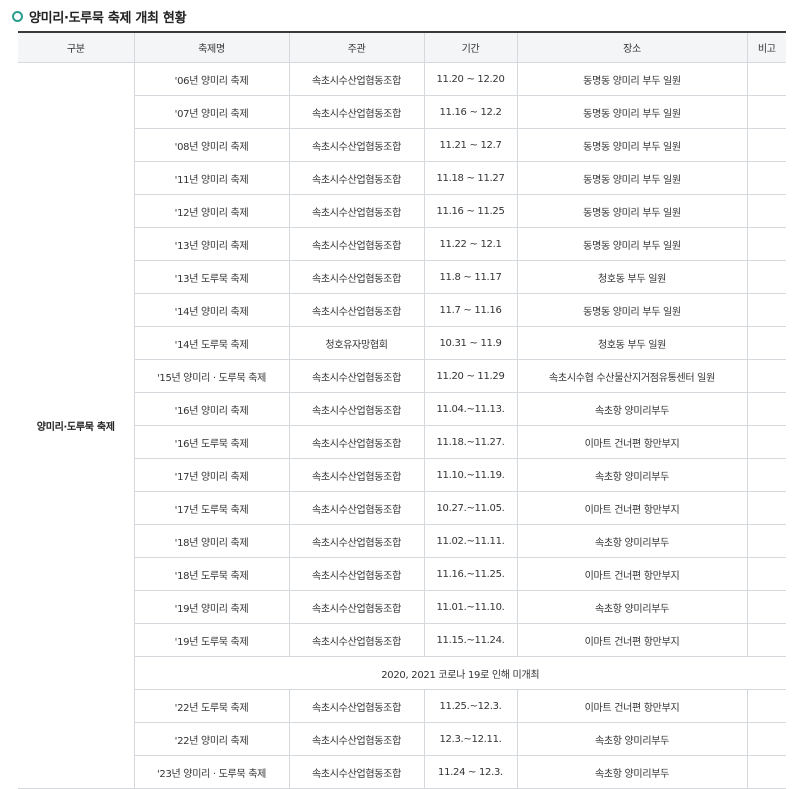  I want to click on festival-name-cell: '17년 양미리 축제, so click(212, 475).